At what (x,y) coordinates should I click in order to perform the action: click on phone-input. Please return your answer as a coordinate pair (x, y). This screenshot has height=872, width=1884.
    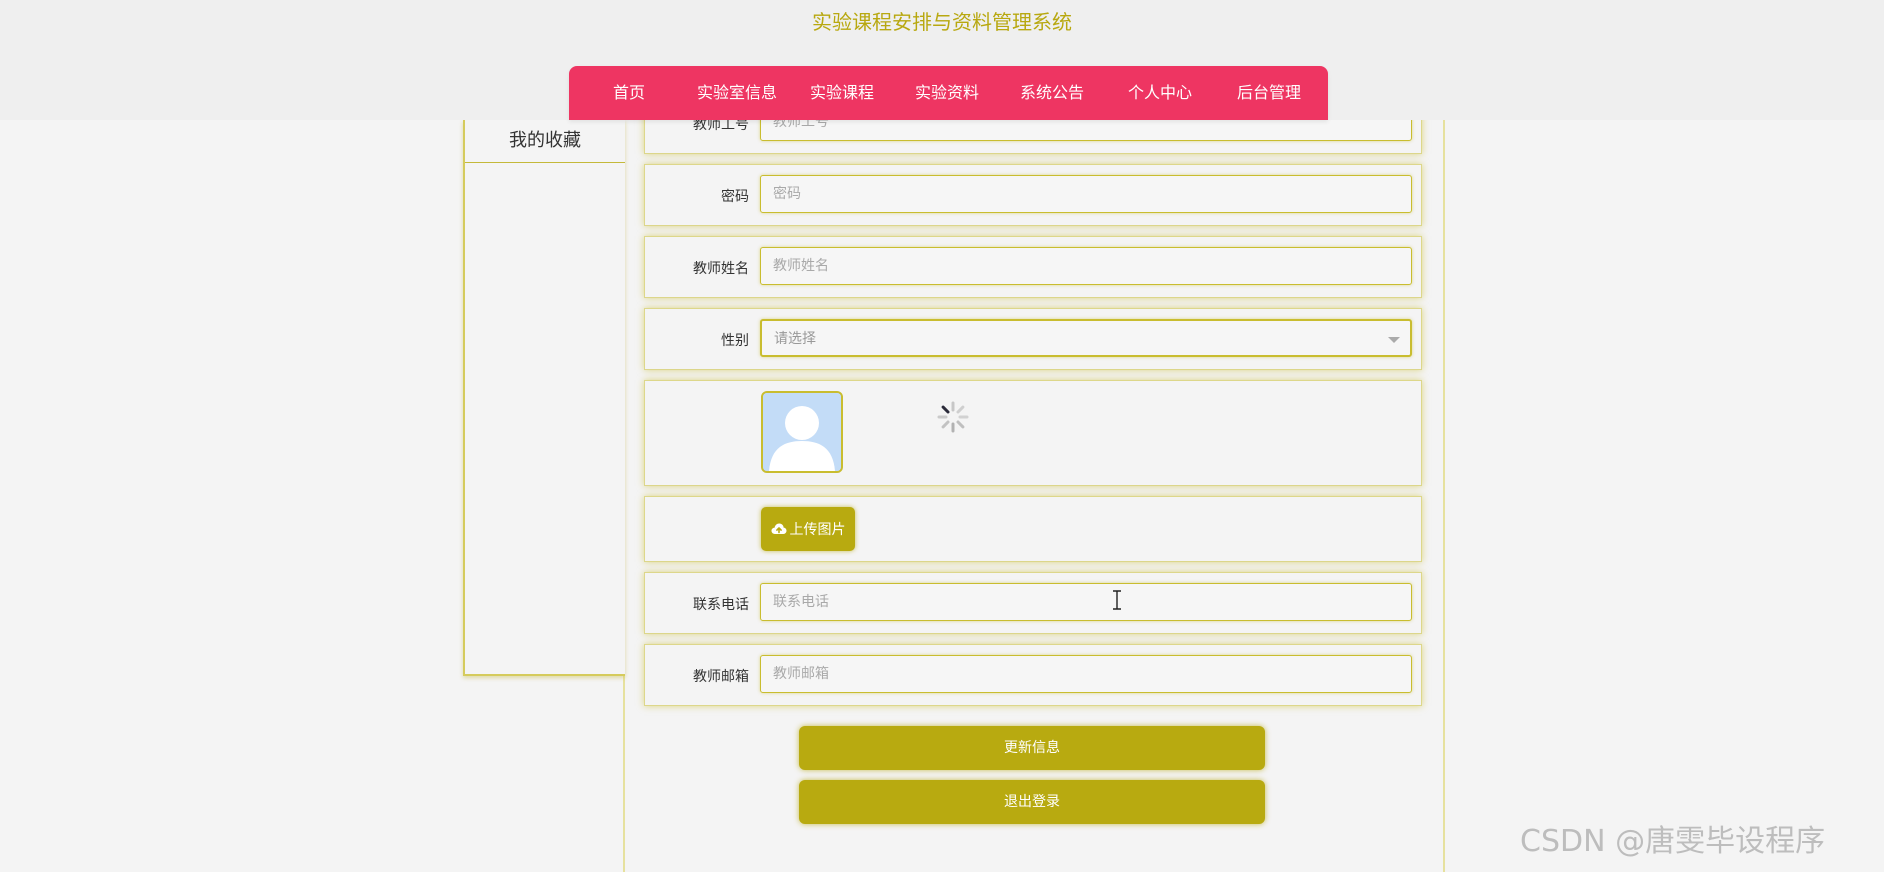
    Looking at the image, I should click on (1086, 602).